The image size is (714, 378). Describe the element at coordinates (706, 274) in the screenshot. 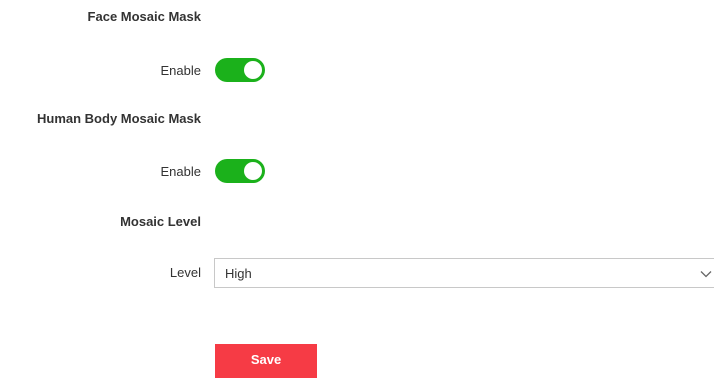

I see `chevron-down-icon` at that location.